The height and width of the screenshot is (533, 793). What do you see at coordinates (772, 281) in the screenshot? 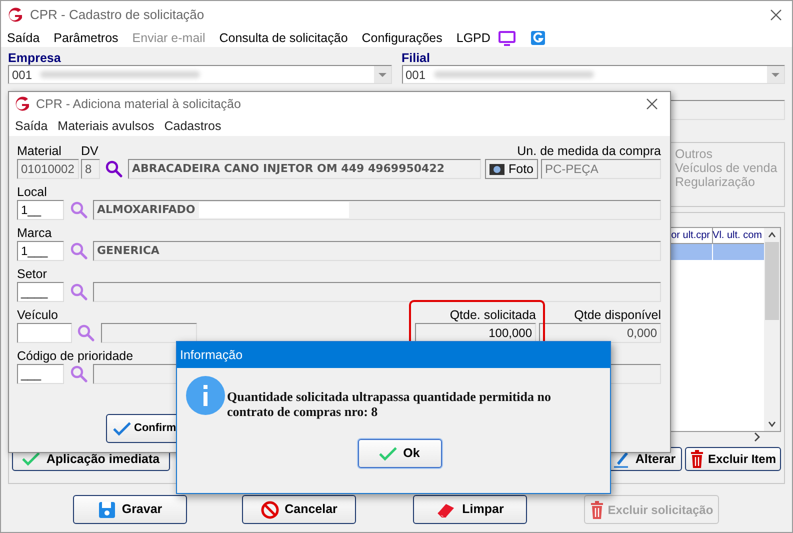
I see `scrollbar-thumb` at bounding box center [772, 281].